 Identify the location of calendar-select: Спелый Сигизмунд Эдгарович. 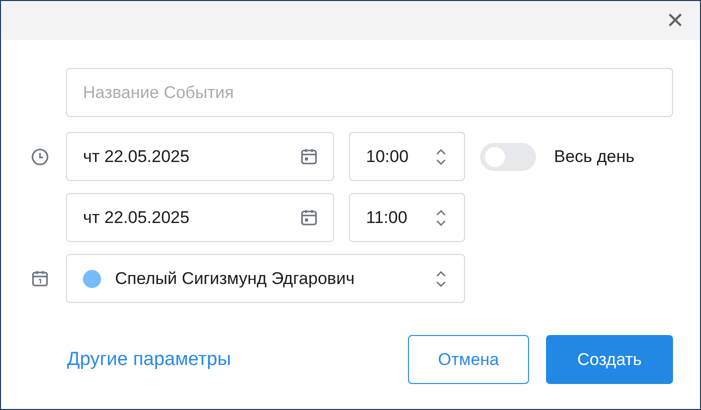
(265, 278).